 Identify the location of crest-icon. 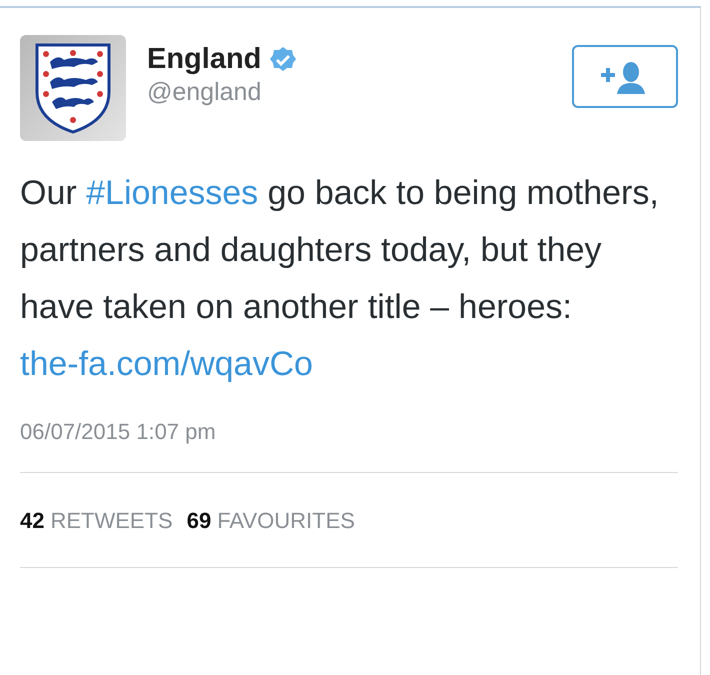
(73, 88).